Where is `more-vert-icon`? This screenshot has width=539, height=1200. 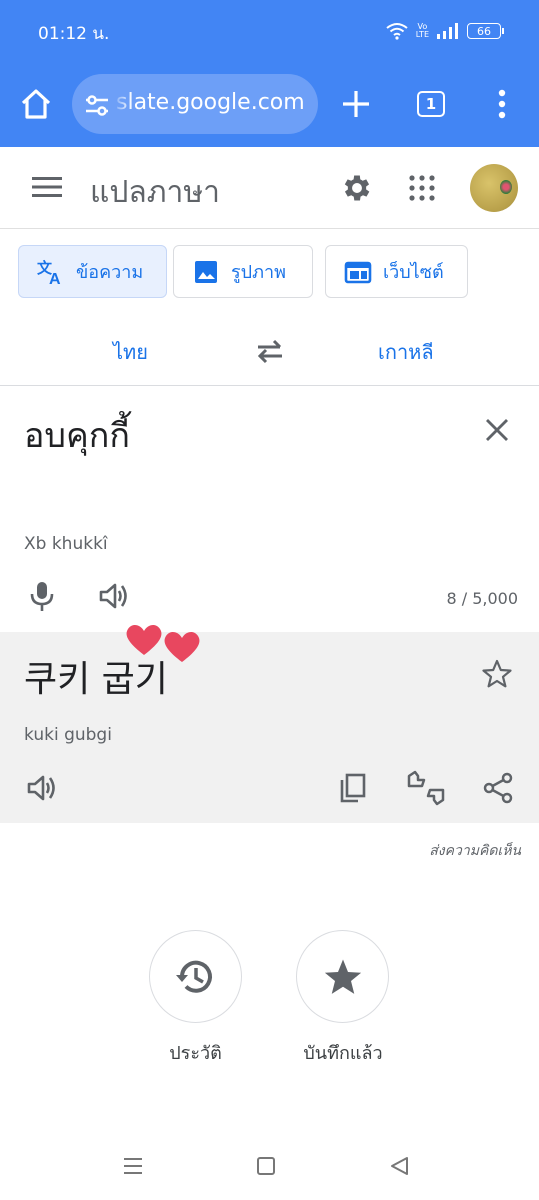
more-vert-icon is located at coordinates (502, 104).